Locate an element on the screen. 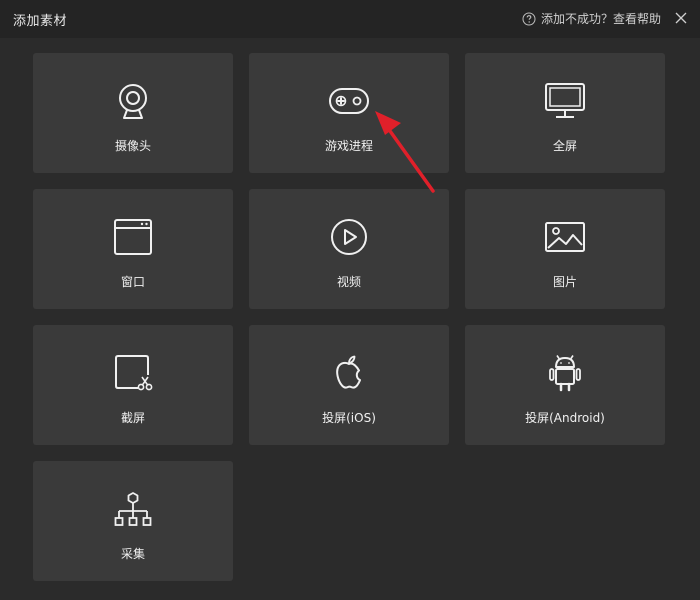  tile-label: 图片 is located at coordinates (564, 282).